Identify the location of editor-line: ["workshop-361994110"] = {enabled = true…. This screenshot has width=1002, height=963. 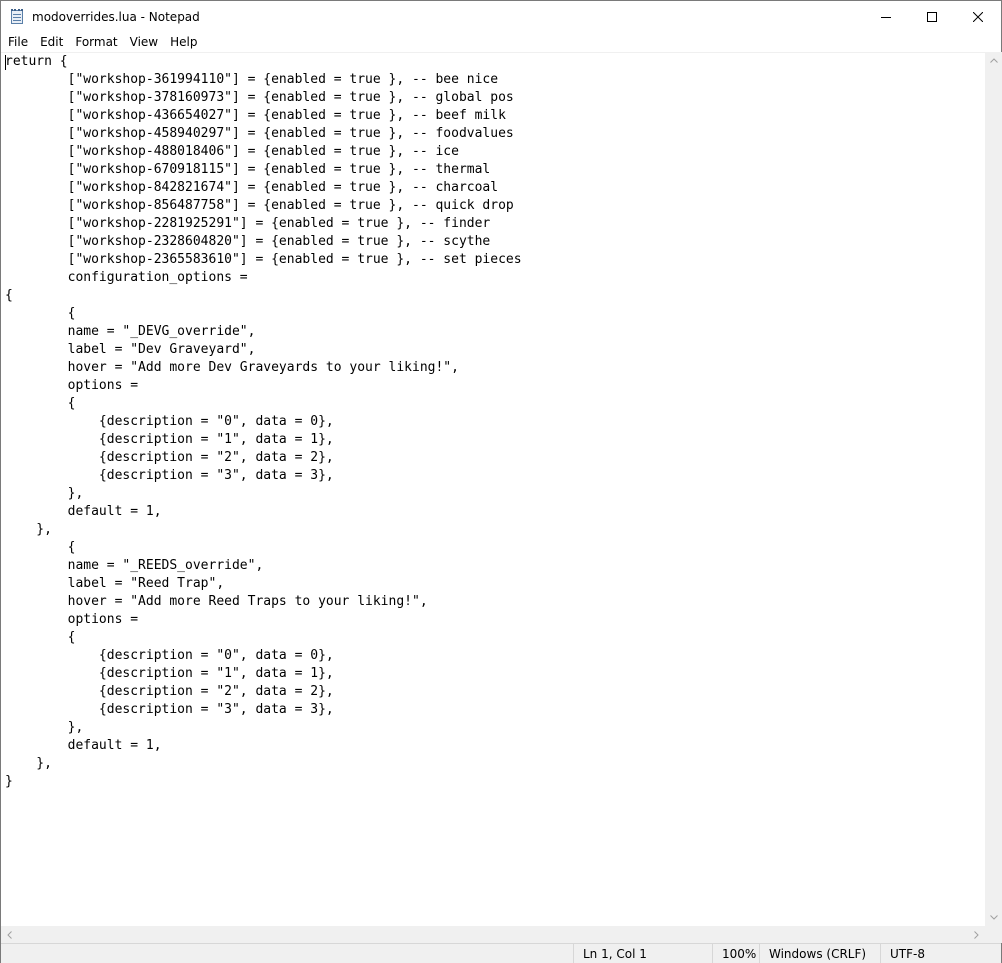
(263, 80).